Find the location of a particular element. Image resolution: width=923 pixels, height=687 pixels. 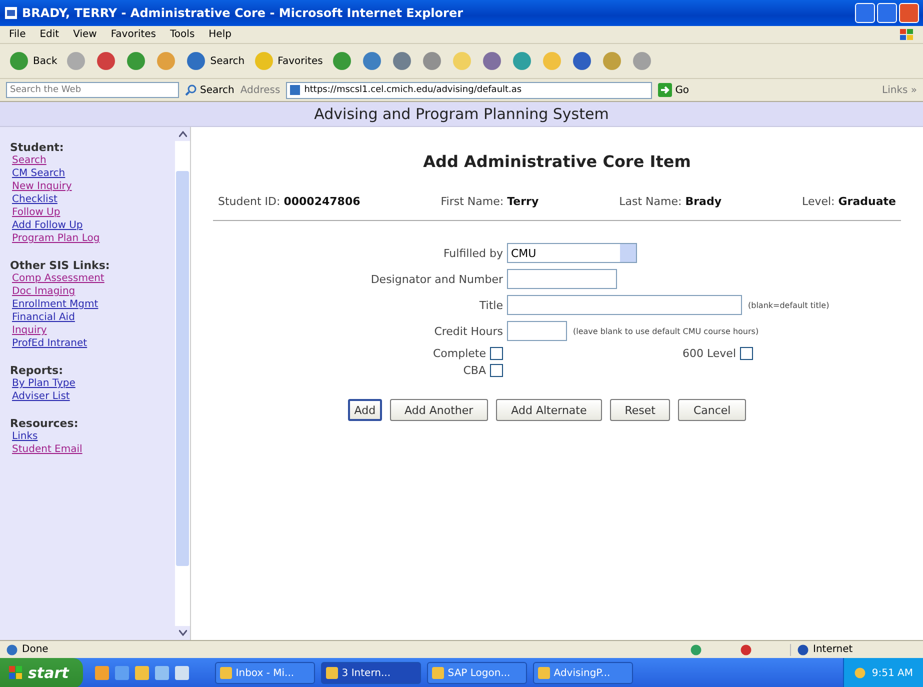

arrow-icon is located at coordinates (665, 90).